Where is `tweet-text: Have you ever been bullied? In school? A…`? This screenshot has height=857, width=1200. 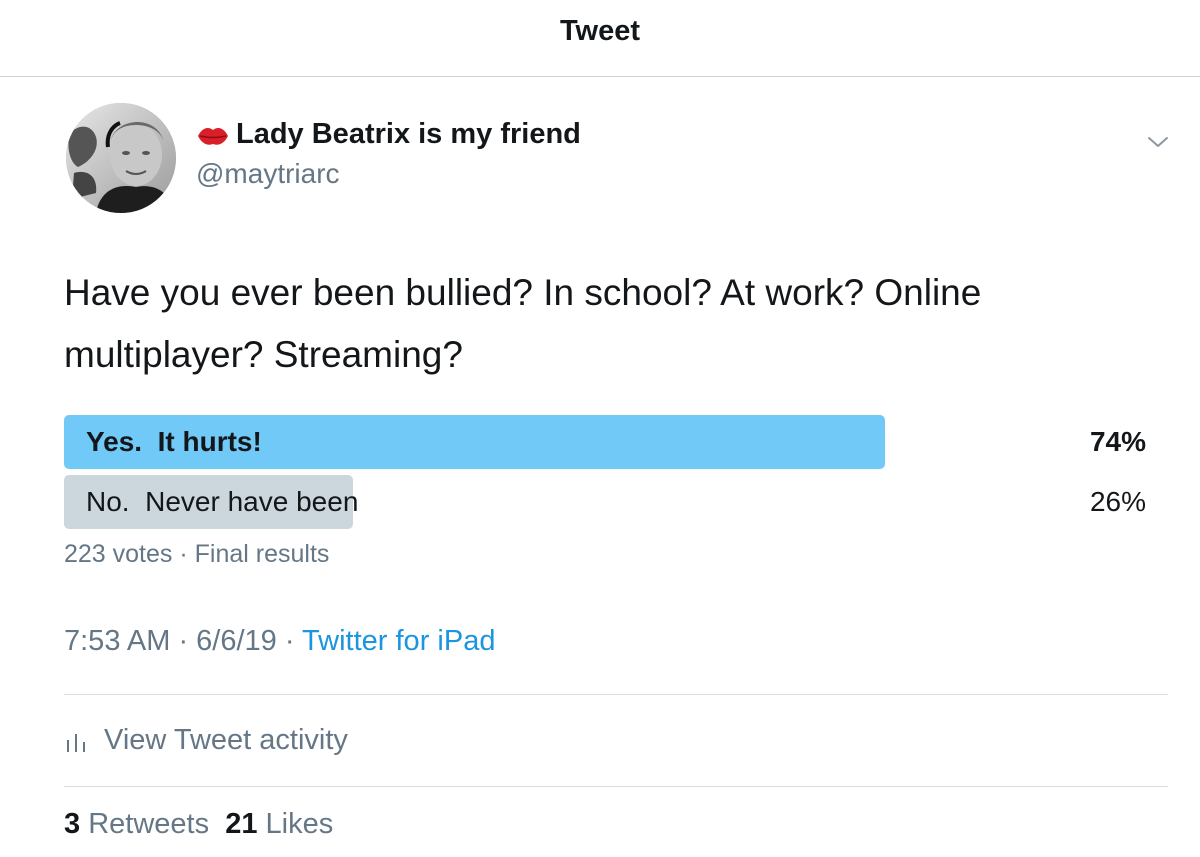
tweet-text: Have you ever been bullied? In school? A… is located at coordinates (523, 323).